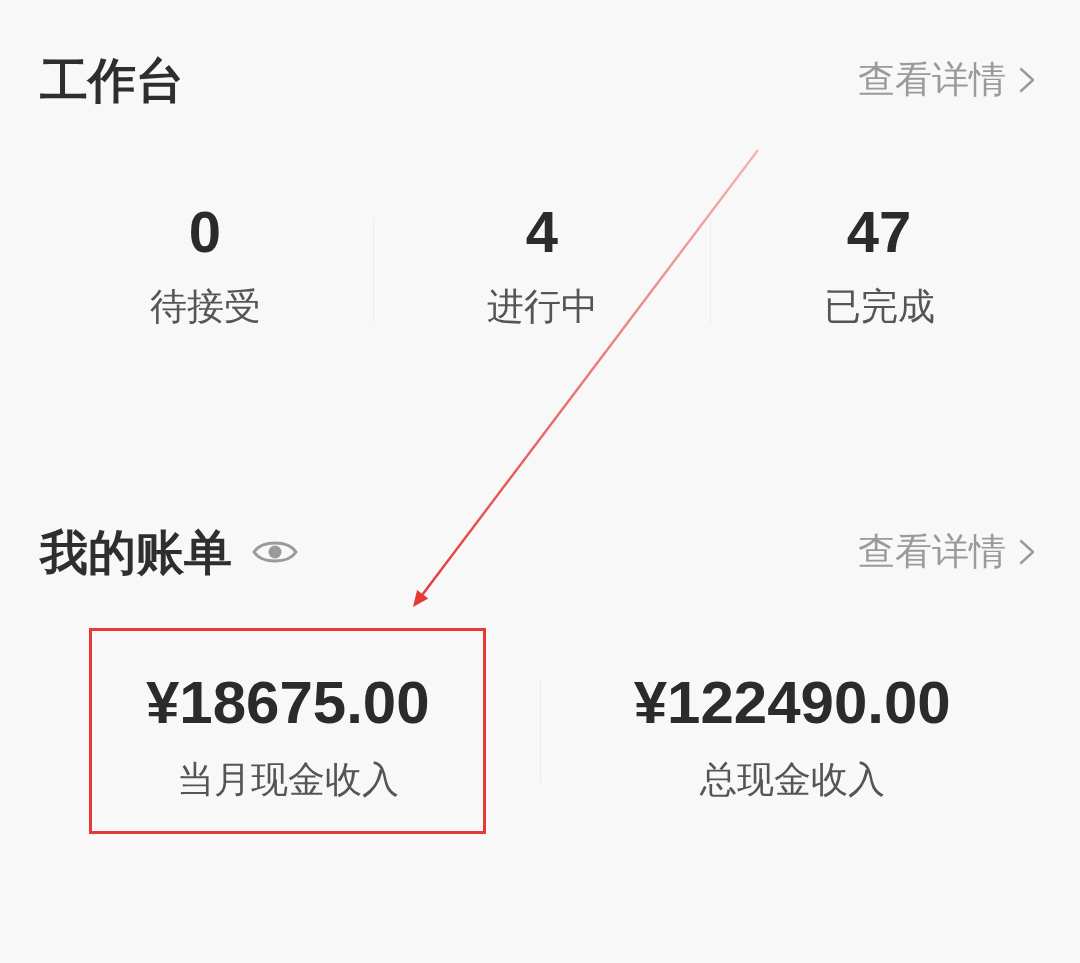 Image resolution: width=1080 pixels, height=963 pixels. What do you see at coordinates (542, 232) in the screenshot?
I see `stat-value: 4` at bounding box center [542, 232].